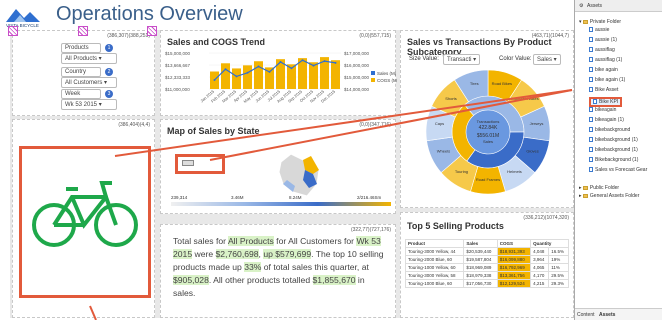 Image resolution: width=662 pixels, height=320 pixels. Describe the element at coordinates (602, 110) in the screenshot. I see `asset-item: bikeagain` at that location.